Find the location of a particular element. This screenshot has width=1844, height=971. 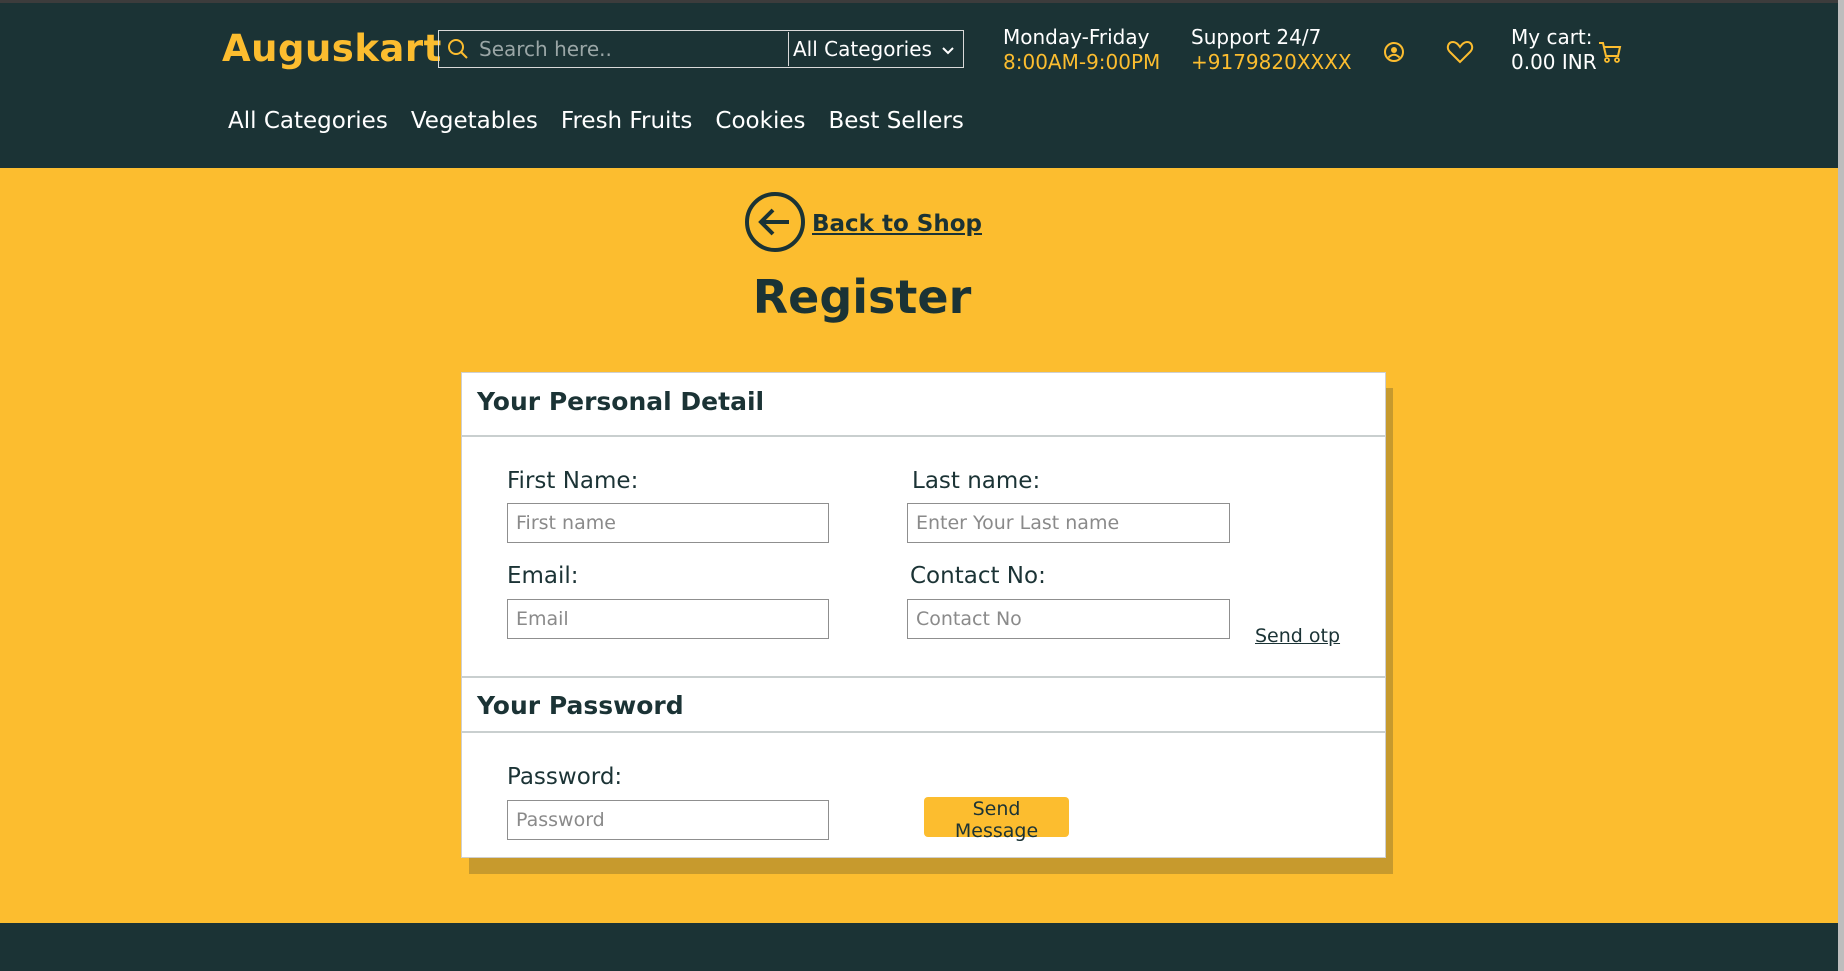

last-name-label: Last name: is located at coordinates (976, 481).